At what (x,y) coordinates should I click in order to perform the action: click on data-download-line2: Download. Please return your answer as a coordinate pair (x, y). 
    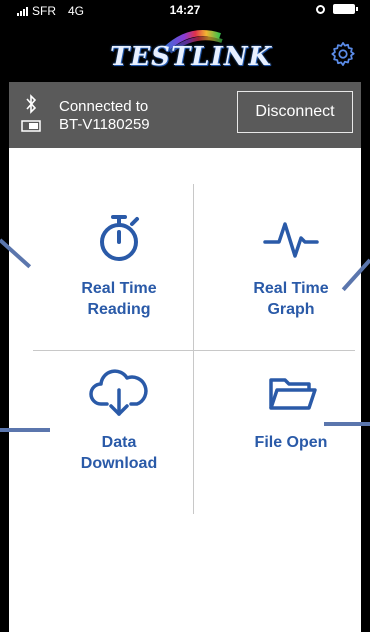
    Looking at the image, I should click on (119, 463).